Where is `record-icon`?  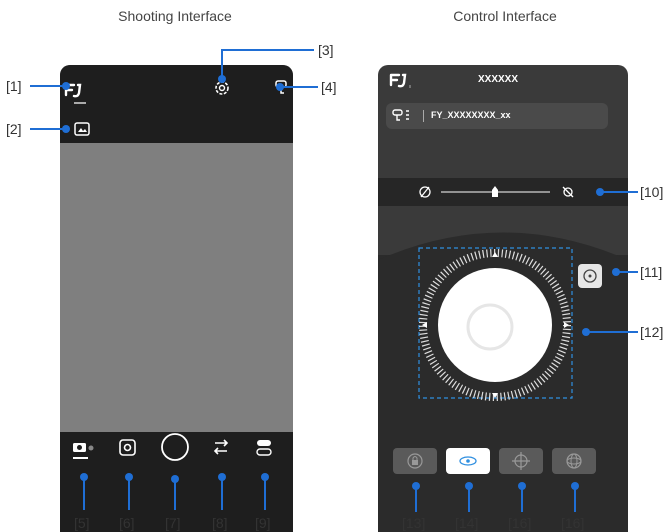
record-icon is located at coordinates (127, 447).